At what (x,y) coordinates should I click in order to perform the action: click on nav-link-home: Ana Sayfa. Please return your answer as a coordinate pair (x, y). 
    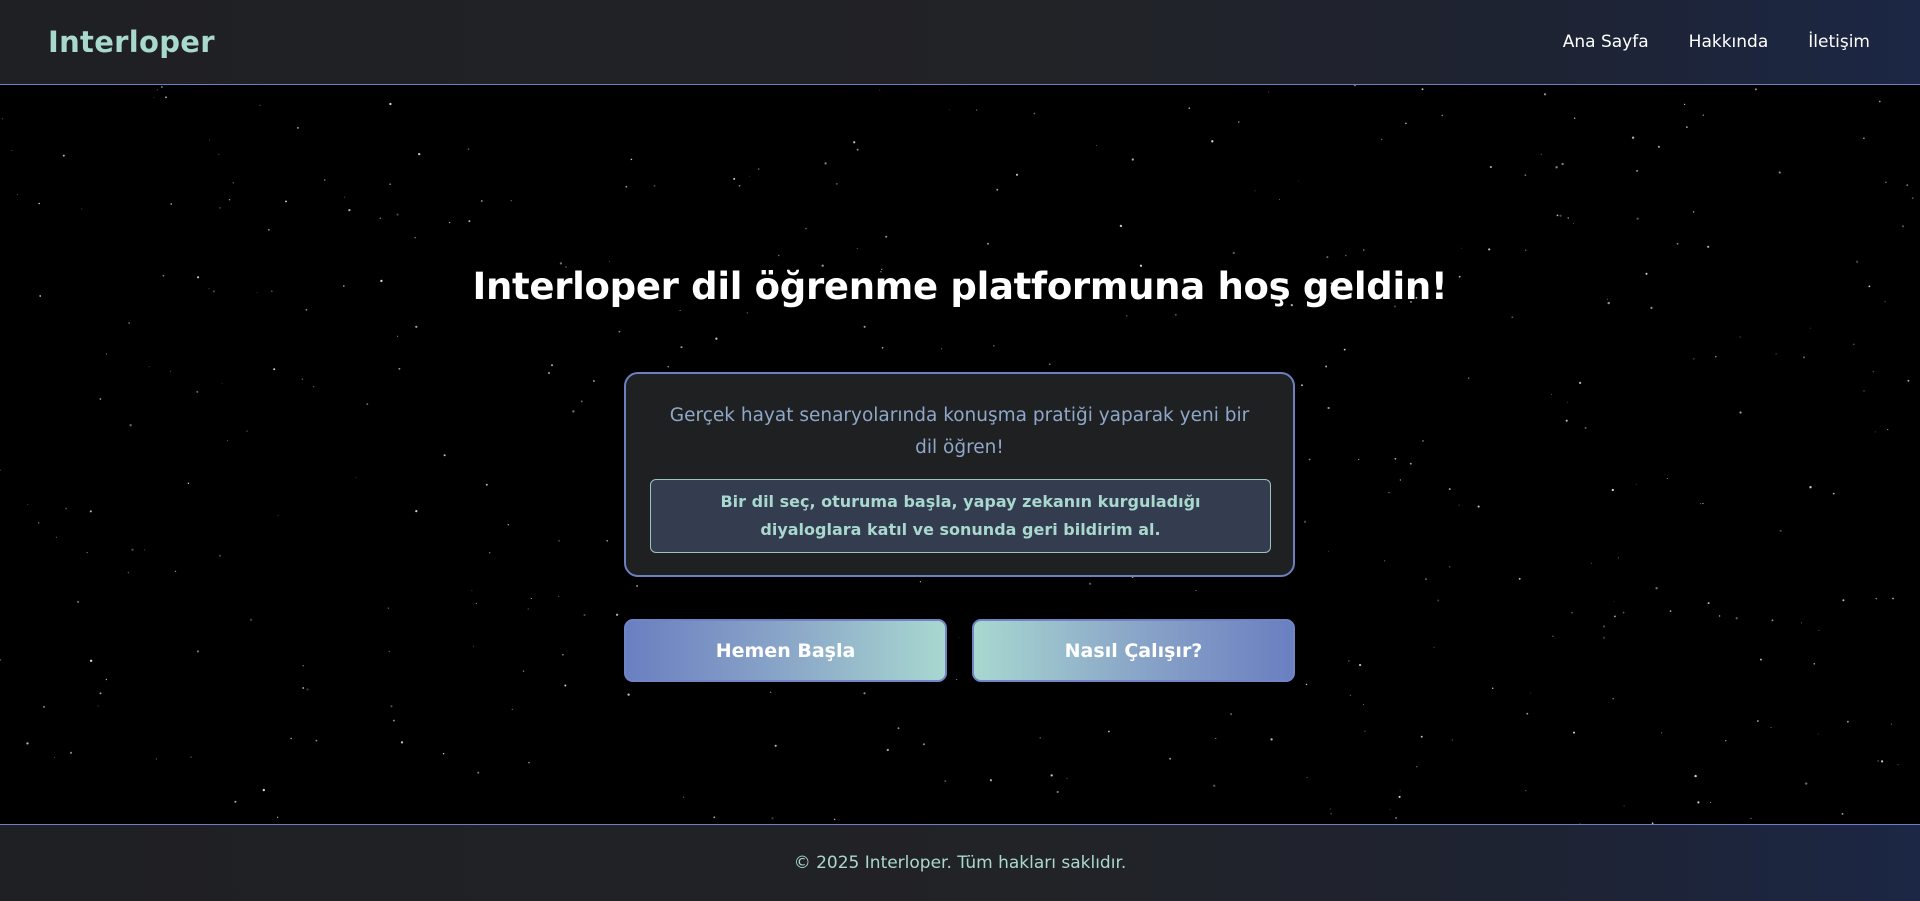
    Looking at the image, I should click on (1606, 42).